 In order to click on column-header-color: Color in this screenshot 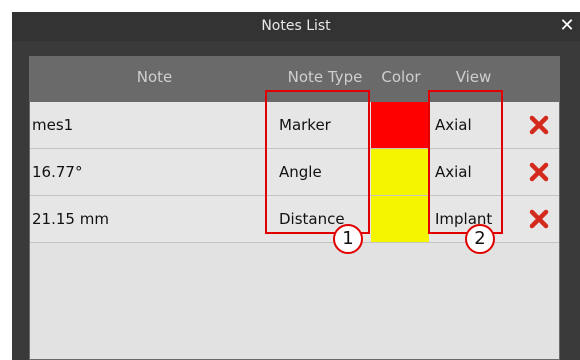, I will do `click(401, 79)`.